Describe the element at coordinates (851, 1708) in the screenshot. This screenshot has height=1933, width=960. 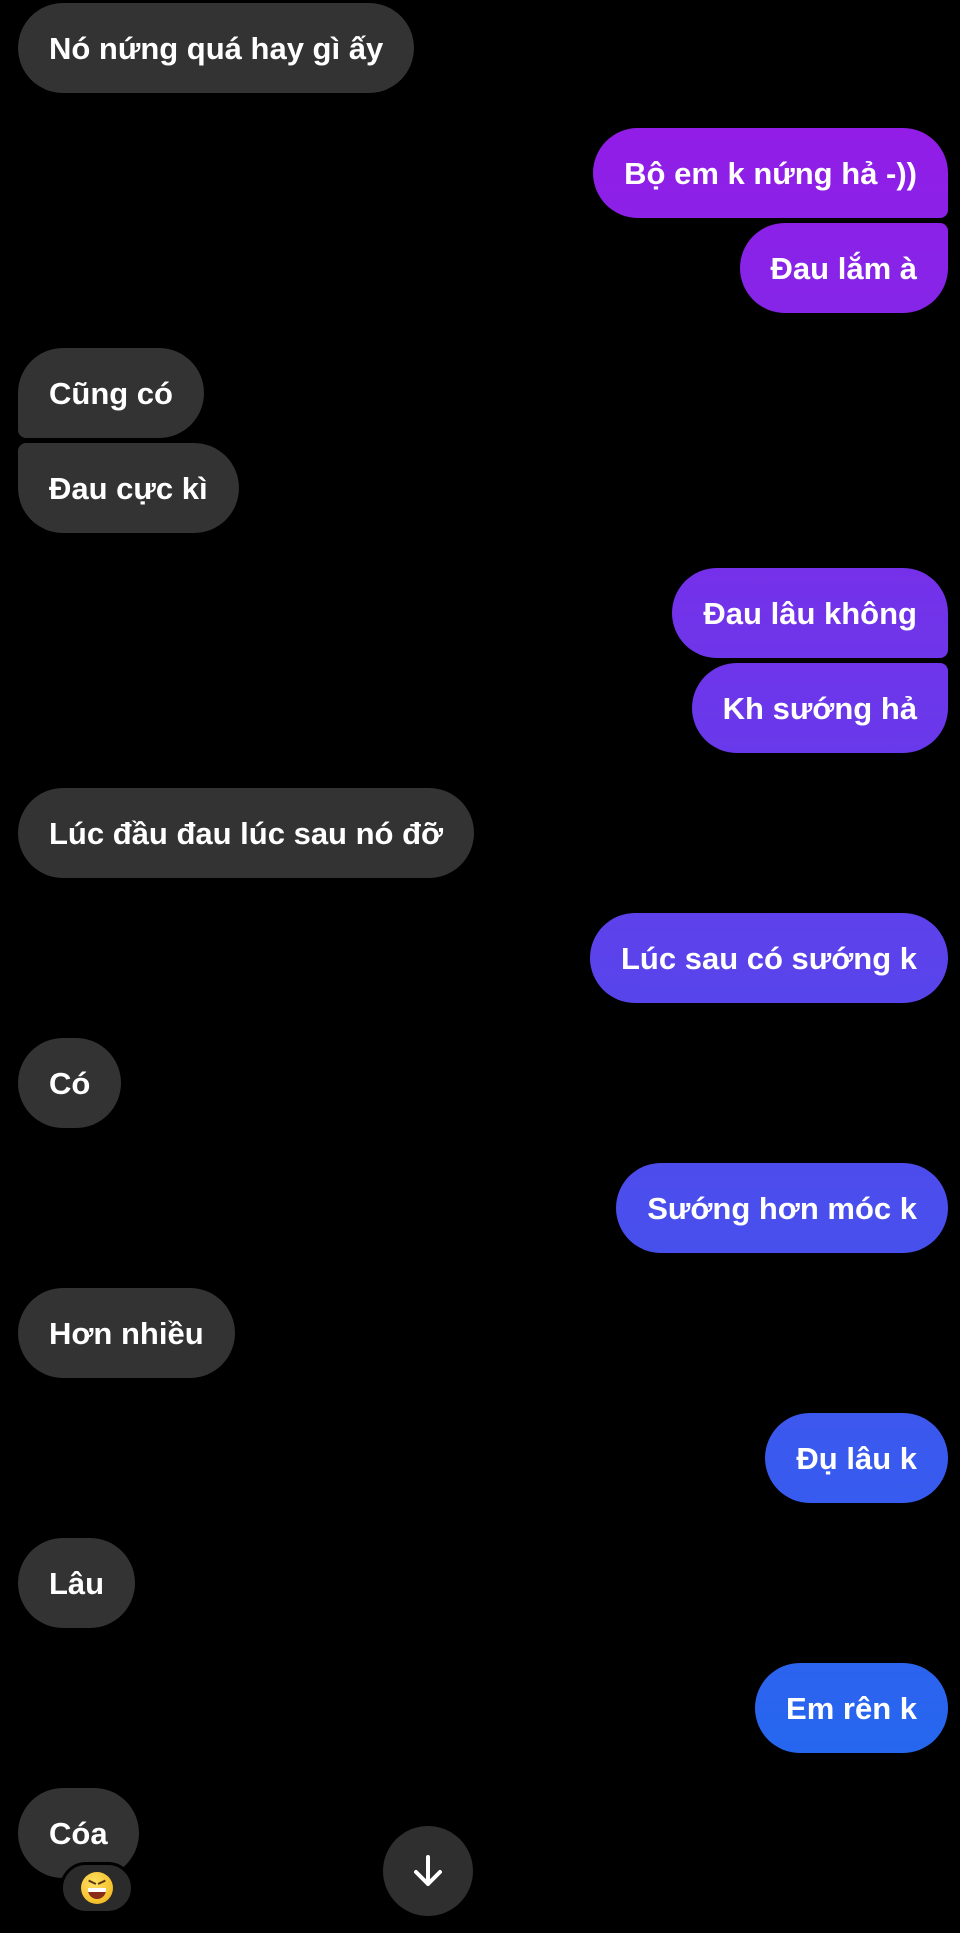
I see `outgoing-message: Em rên k` at that location.